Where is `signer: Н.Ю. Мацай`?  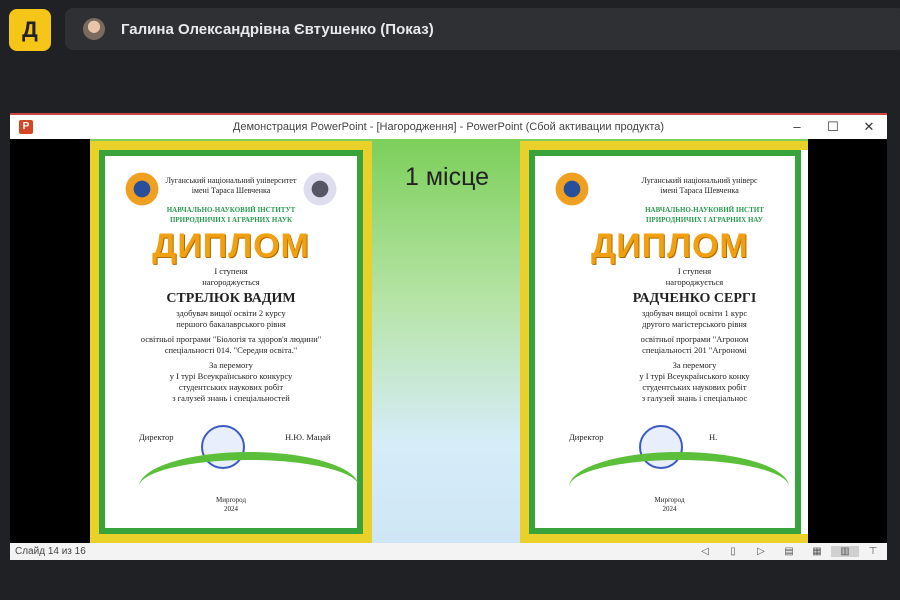
signer: Н.Ю. Мацай is located at coordinates (308, 437).